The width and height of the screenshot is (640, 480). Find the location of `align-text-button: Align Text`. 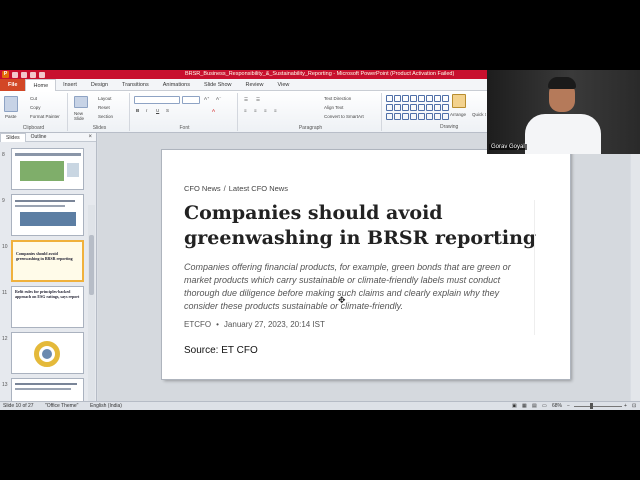

align-text-button: Align Text is located at coordinates (333, 107).